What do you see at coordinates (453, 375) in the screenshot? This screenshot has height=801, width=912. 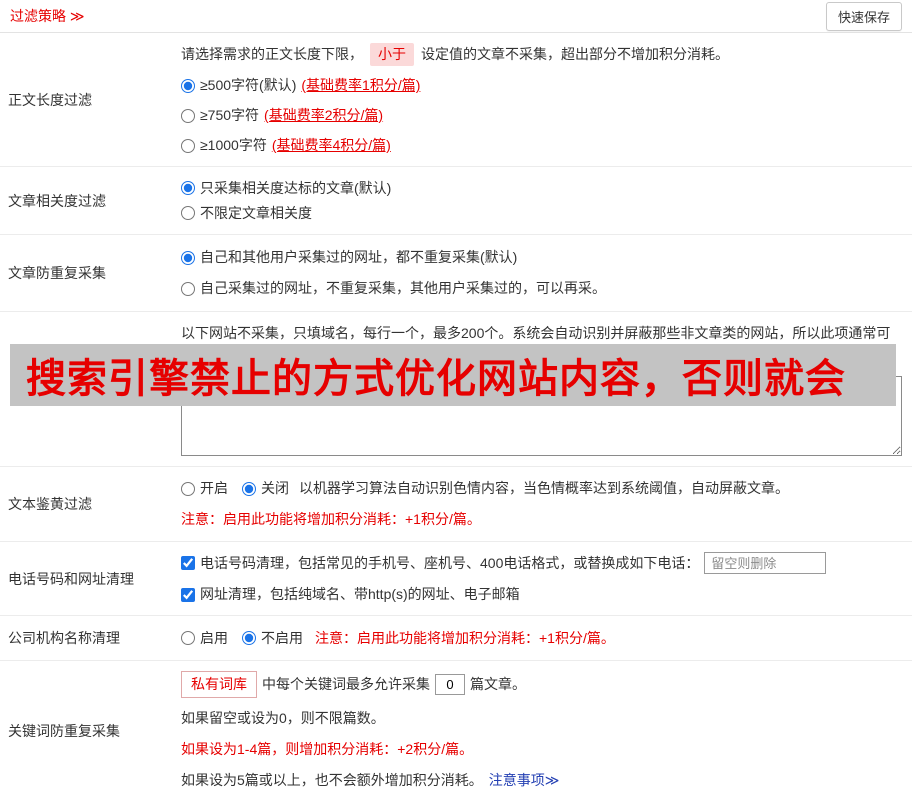 I see `magnifier-overlay-banner: 搜索引擎禁止的方式优化网站内容，否则就会` at bounding box center [453, 375].